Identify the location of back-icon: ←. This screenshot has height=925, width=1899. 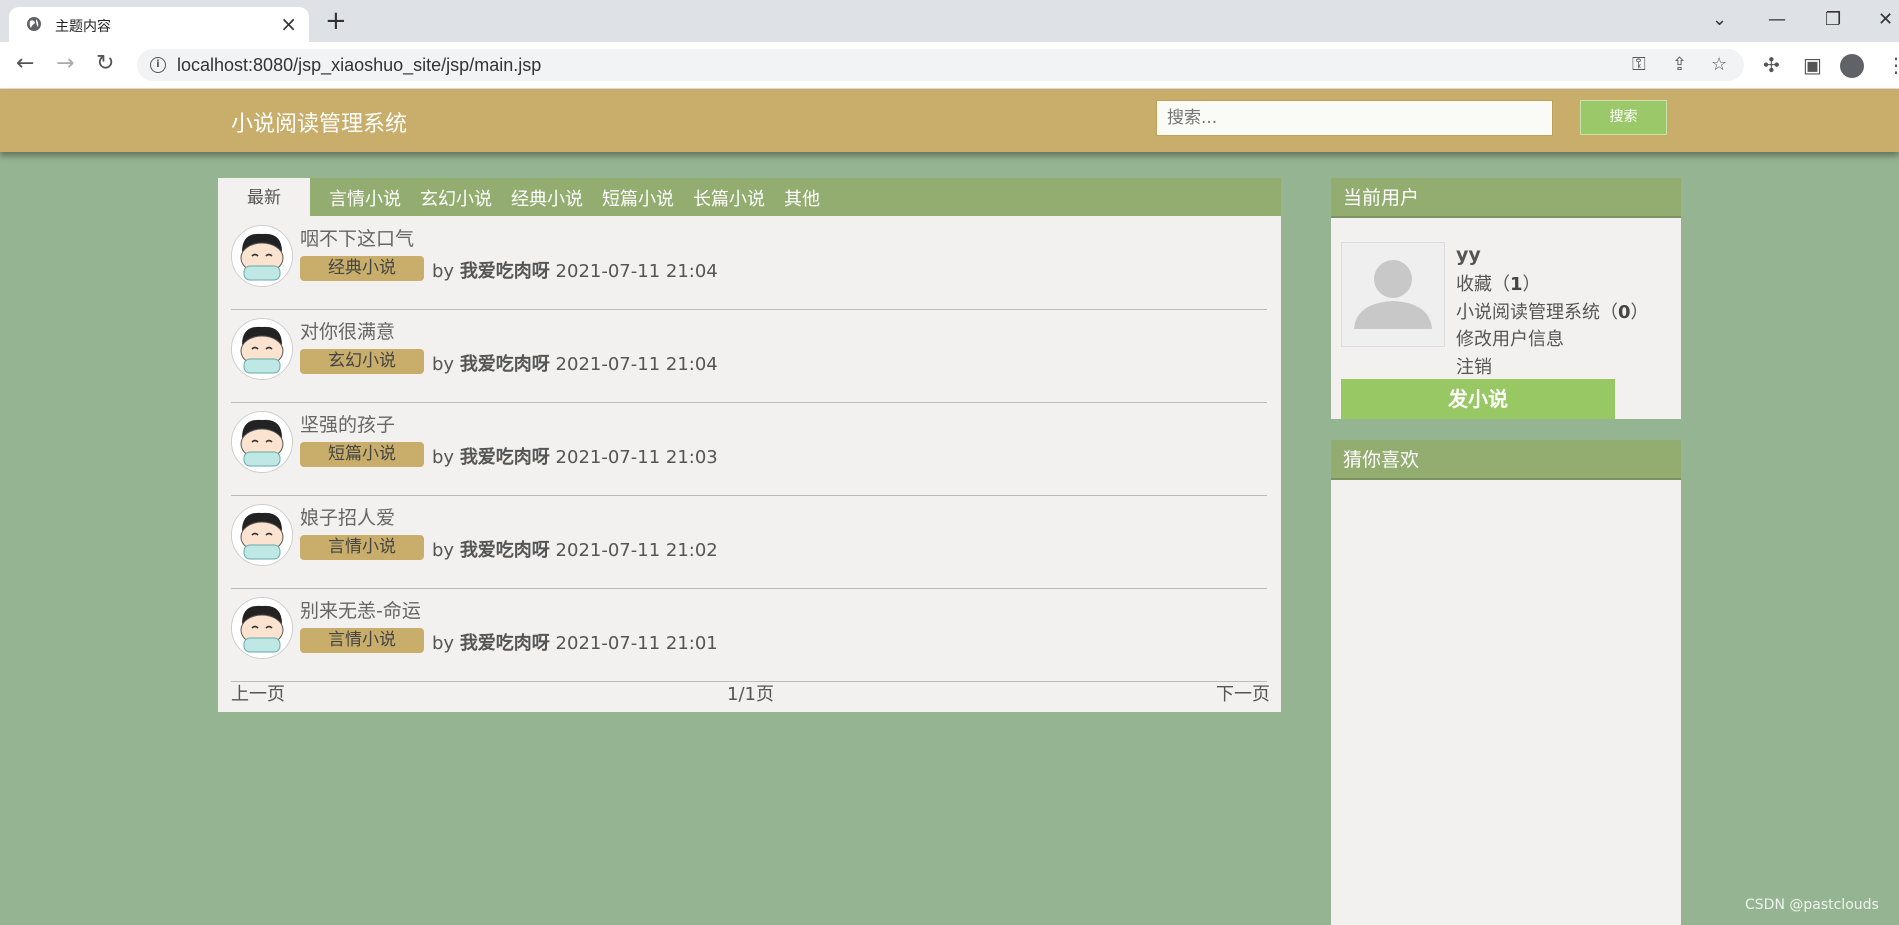
(25, 64).